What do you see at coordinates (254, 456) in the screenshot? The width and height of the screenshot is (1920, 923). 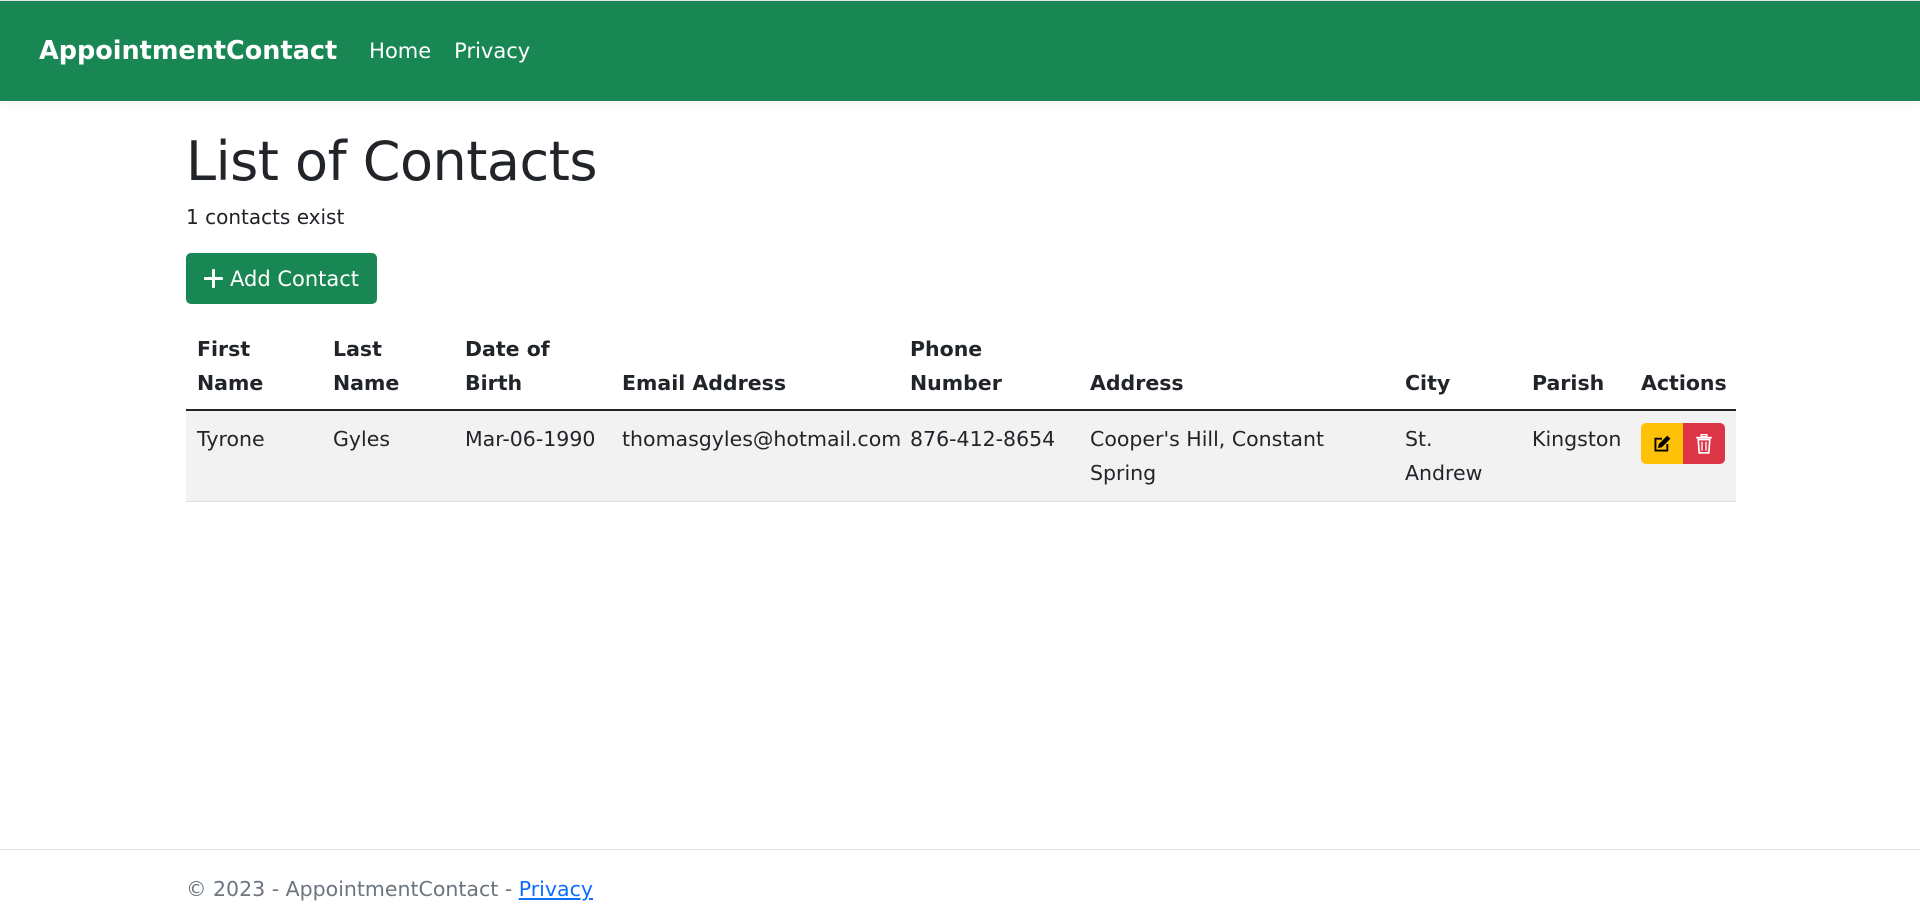 I see `cell-first-name: Tyrone` at bounding box center [254, 456].